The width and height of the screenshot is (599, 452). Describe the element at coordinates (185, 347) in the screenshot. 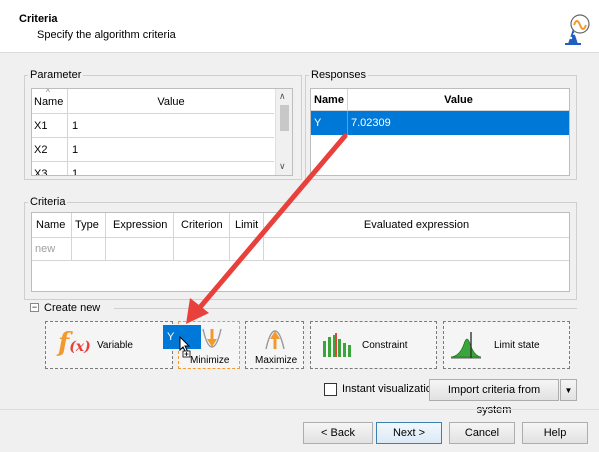

I see `cursor-icon` at that location.